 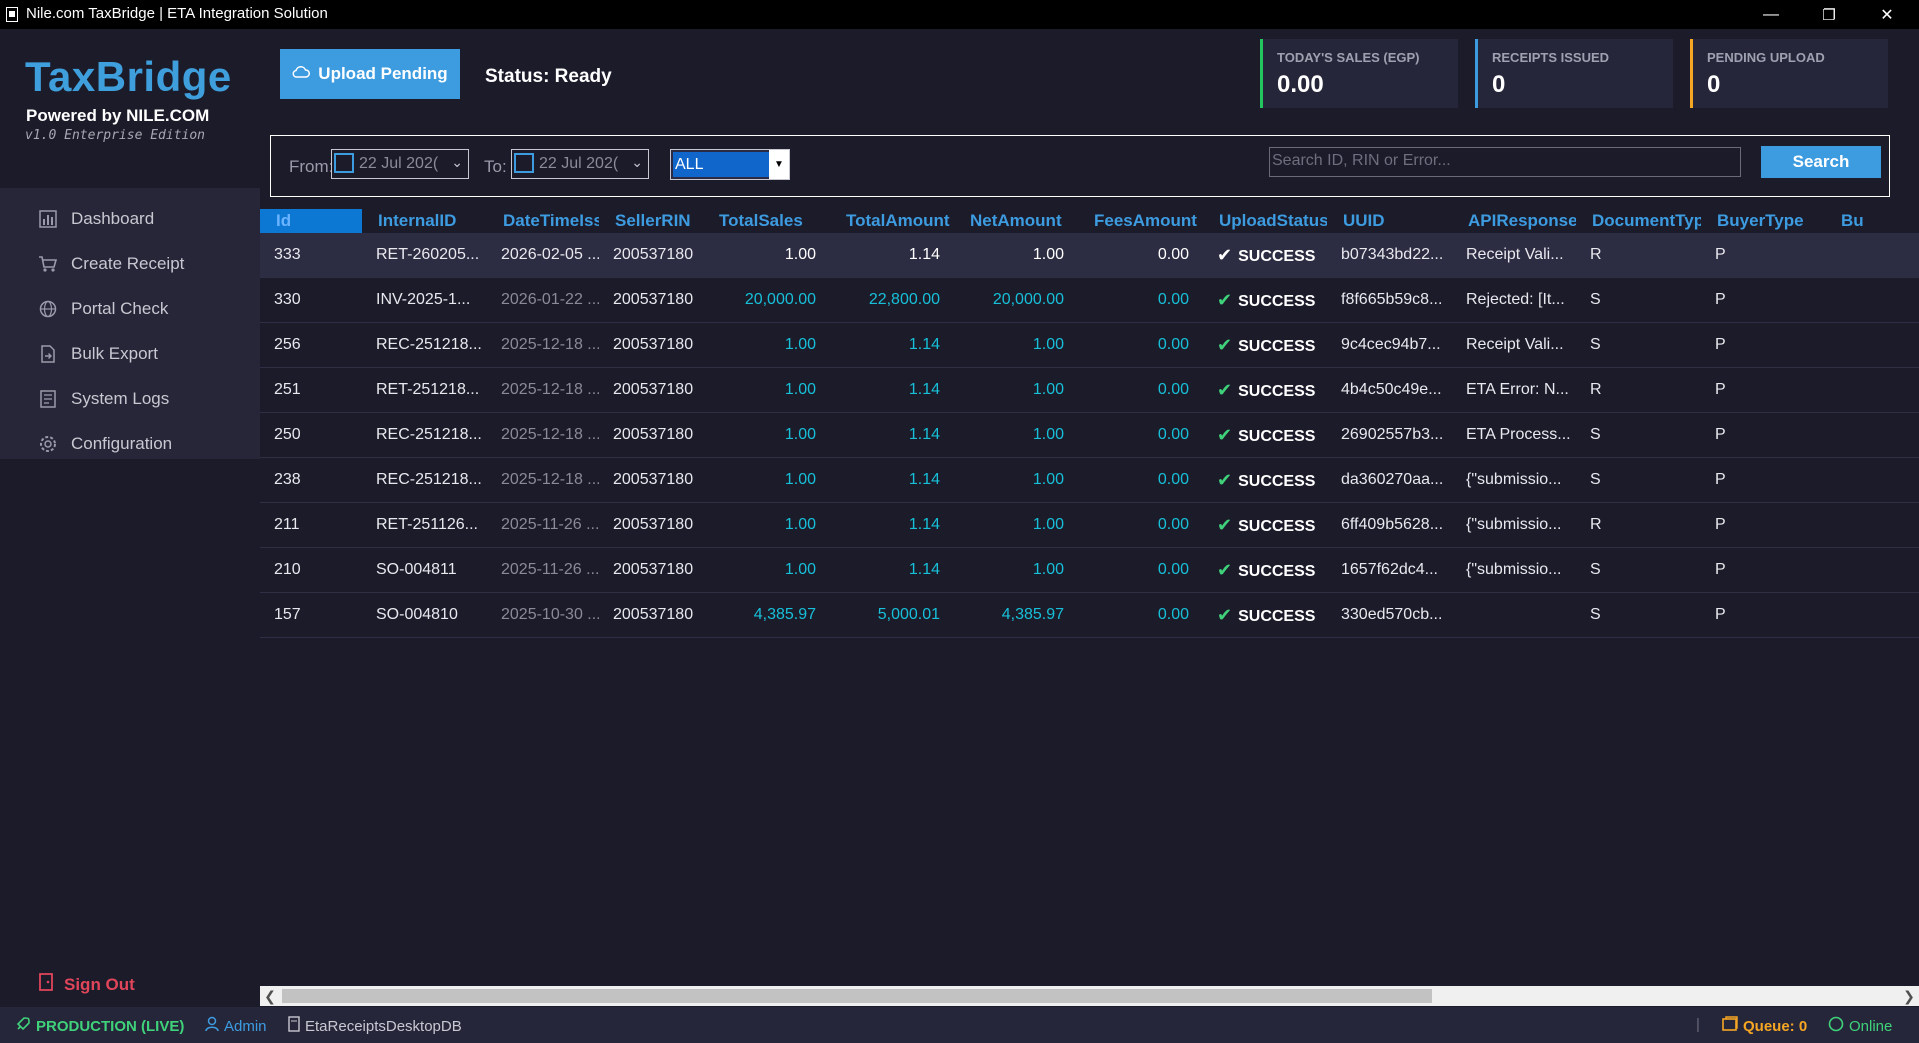 I want to click on column-header-totalsales: TotalSales, so click(x=766, y=221).